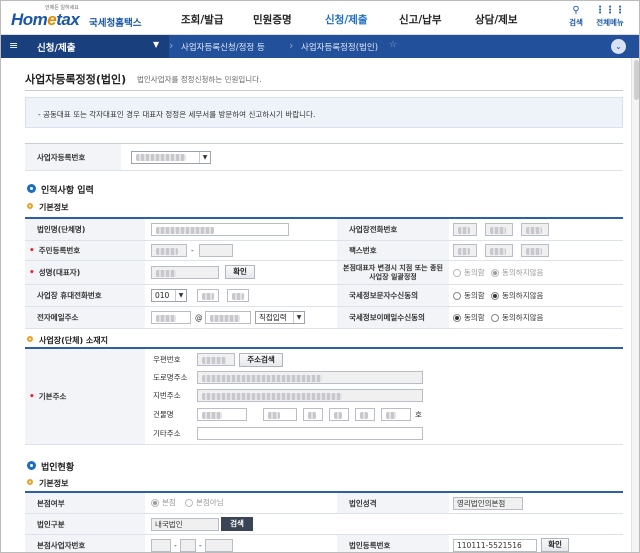  Describe the element at coordinates (199, 79) in the screenshot. I see `page-subtitle: 법인사업자를 정정신청하는 민원입니다.` at that location.